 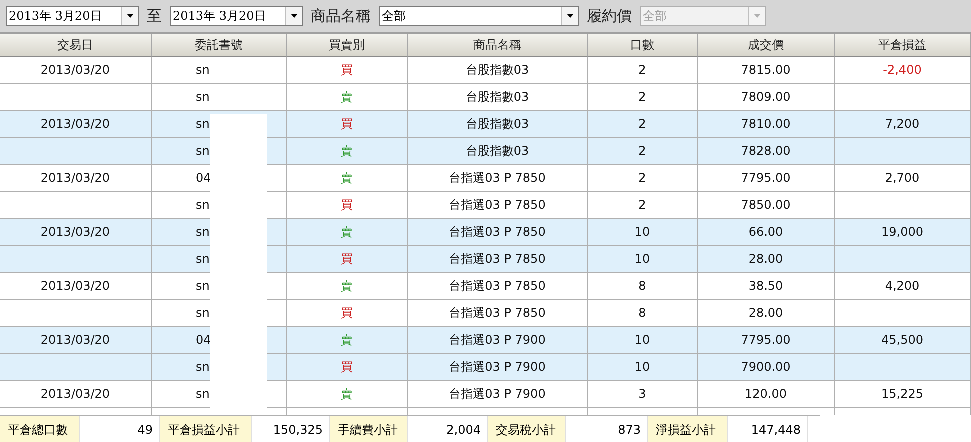 What do you see at coordinates (527, 429) in the screenshot?
I see `summary-label: 交易稅小計` at bounding box center [527, 429].